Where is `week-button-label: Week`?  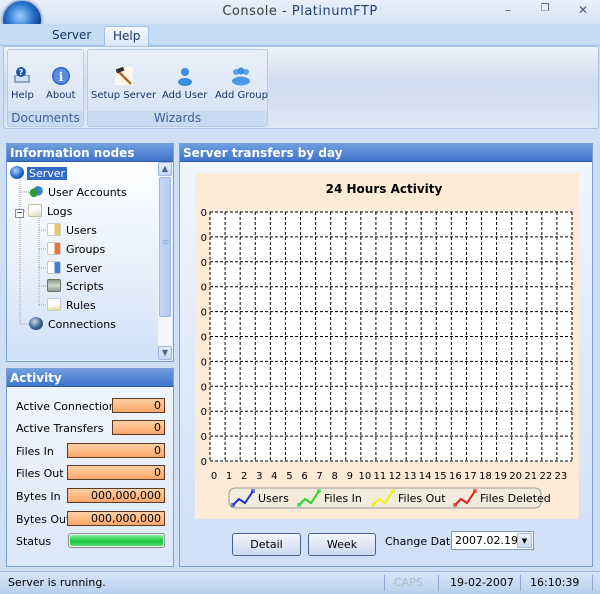 week-button-label: Week is located at coordinates (342, 544).